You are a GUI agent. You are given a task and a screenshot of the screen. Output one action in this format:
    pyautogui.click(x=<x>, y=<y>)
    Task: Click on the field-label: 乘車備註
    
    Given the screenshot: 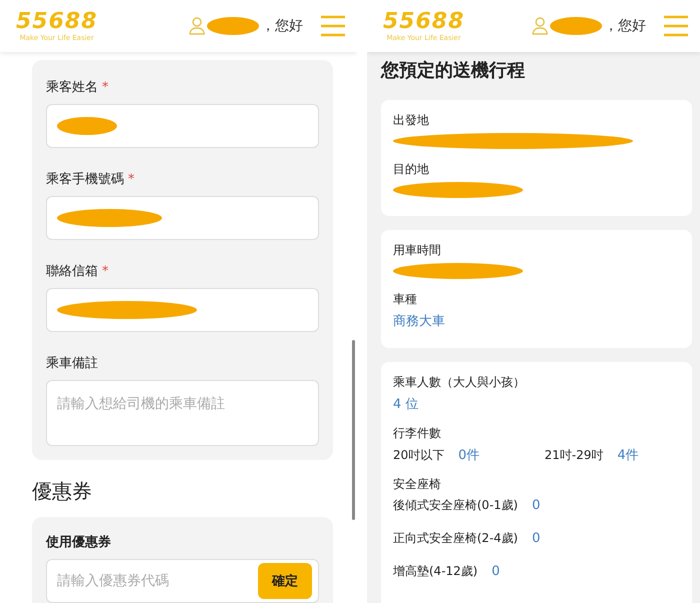 What is the action you would take?
    pyautogui.click(x=72, y=364)
    